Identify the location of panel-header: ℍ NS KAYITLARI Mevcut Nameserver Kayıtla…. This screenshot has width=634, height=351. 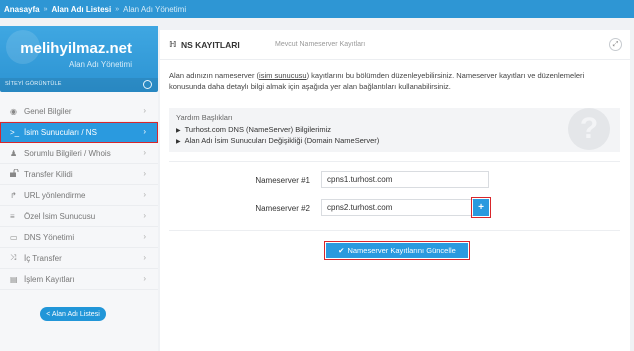
(395, 45).